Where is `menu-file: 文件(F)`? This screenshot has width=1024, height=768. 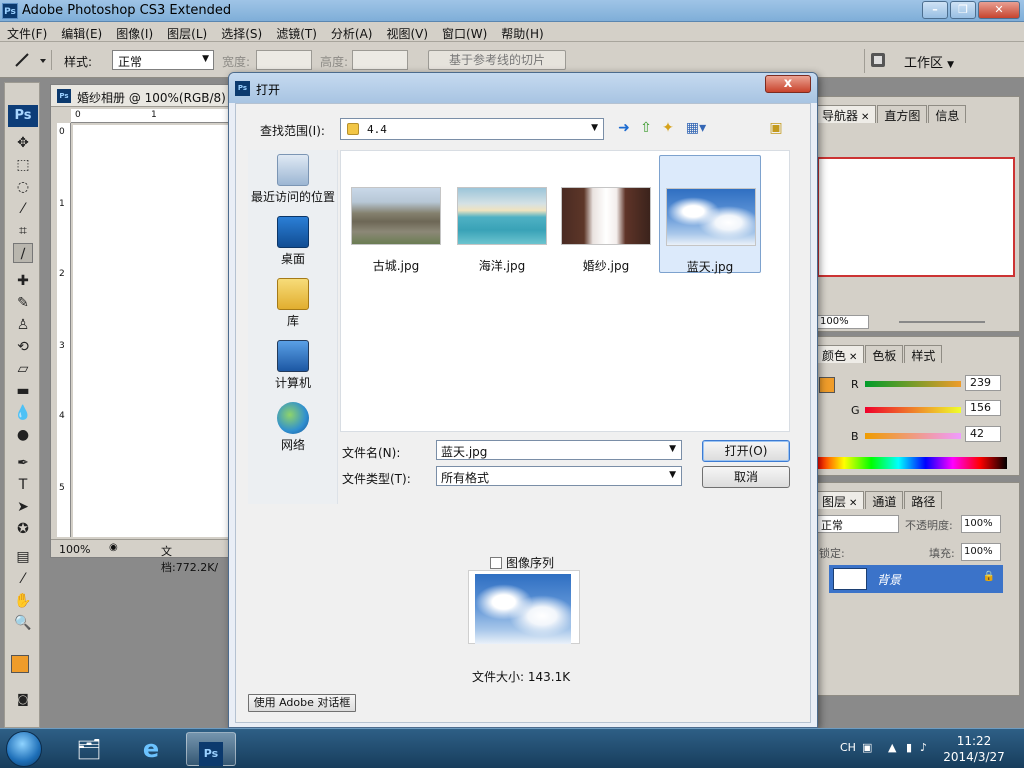 menu-file: 文件(F) is located at coordinates (27, 31).